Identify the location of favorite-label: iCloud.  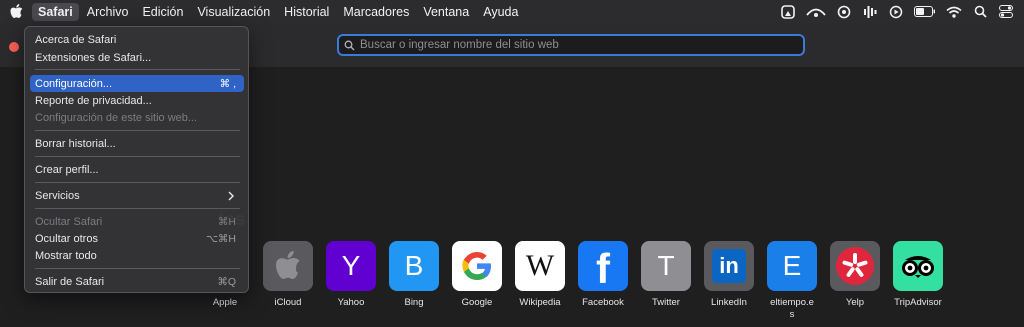
(288, 302).